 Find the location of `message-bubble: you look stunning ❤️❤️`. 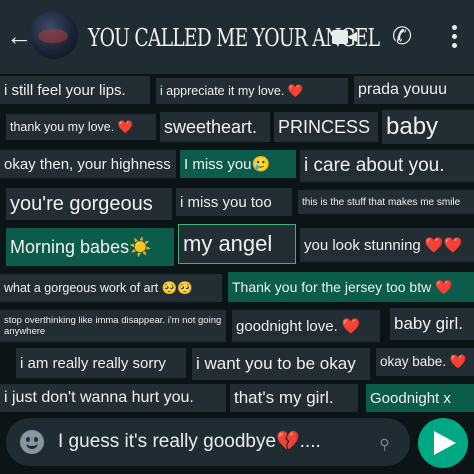

message-bubble: you look stunning ❤️❤️ is located at coordinates (387, 245).